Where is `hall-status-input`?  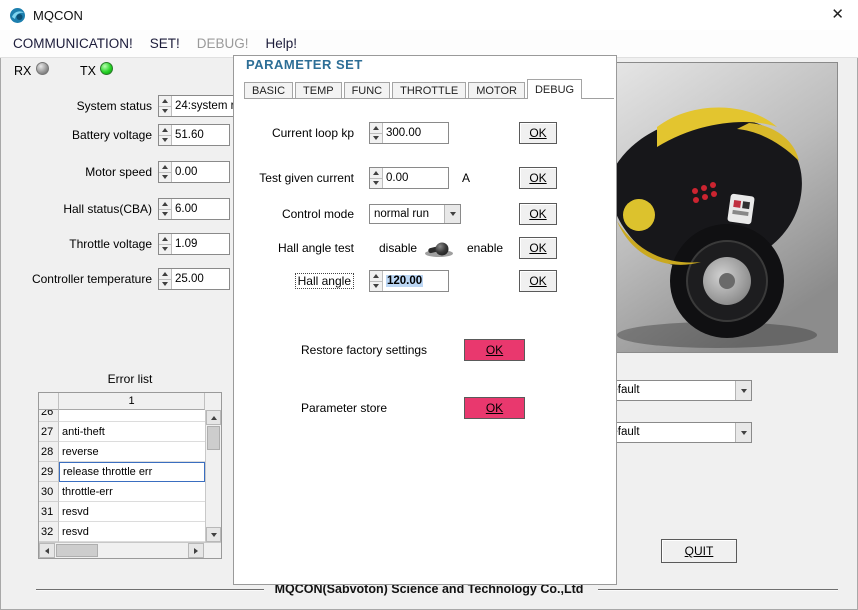
hall-status-input is located at coordinates (200, 209).